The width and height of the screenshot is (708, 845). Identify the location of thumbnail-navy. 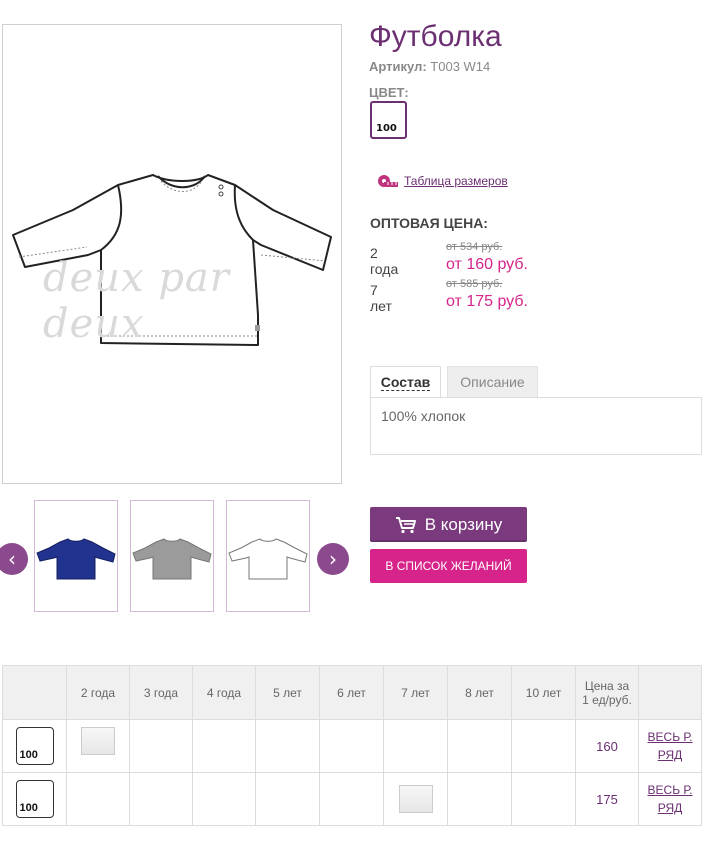
(76, 556).